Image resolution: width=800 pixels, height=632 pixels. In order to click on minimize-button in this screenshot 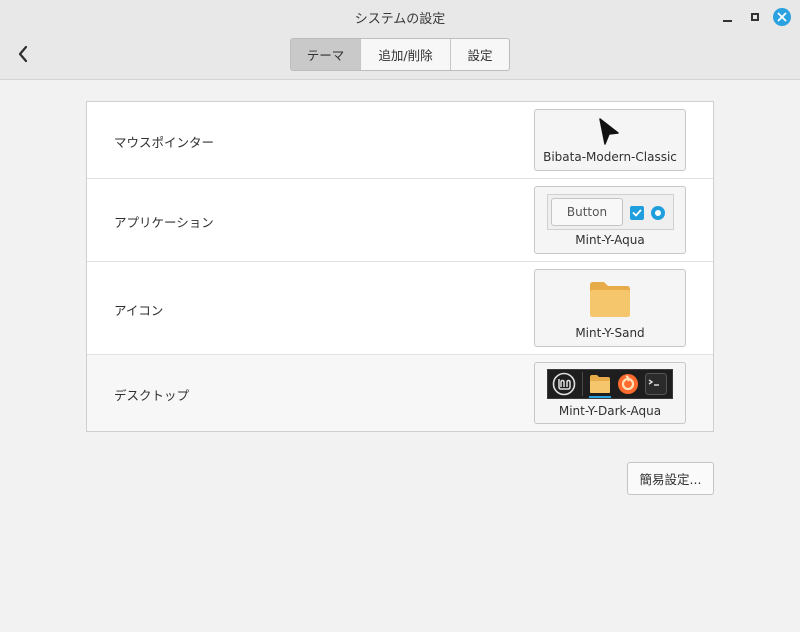, I will do `click(727, 17)`.